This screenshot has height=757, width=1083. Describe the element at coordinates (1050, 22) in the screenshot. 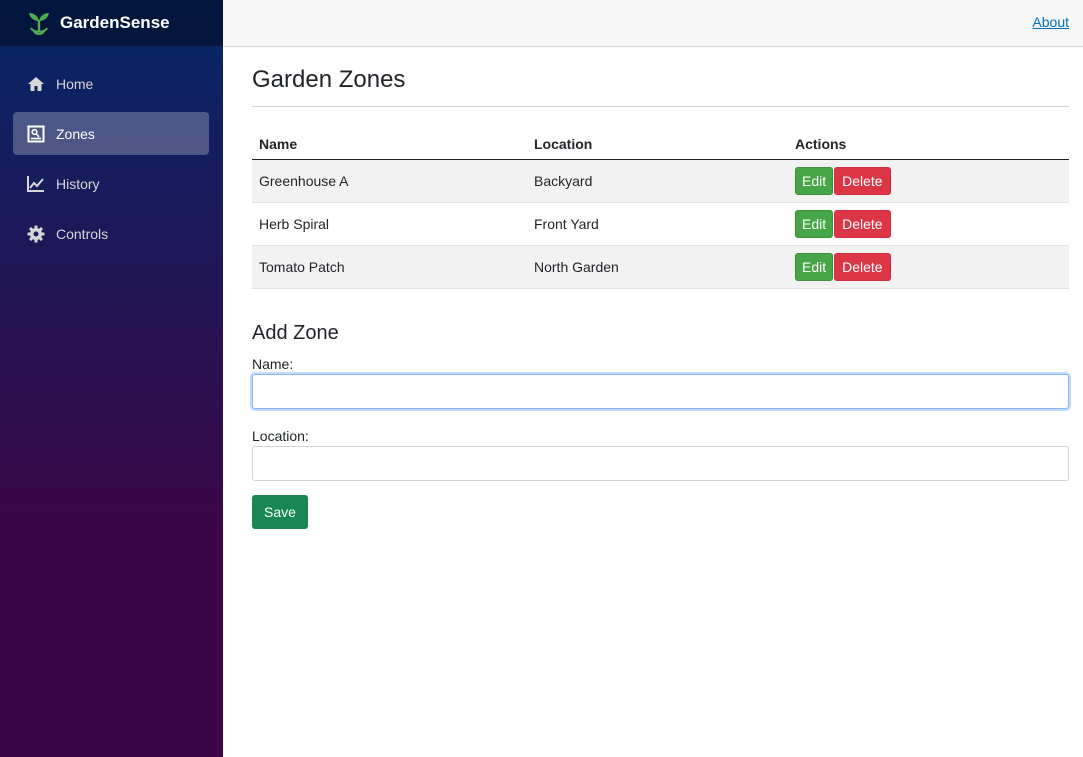

I see `about-link: About` at that location.